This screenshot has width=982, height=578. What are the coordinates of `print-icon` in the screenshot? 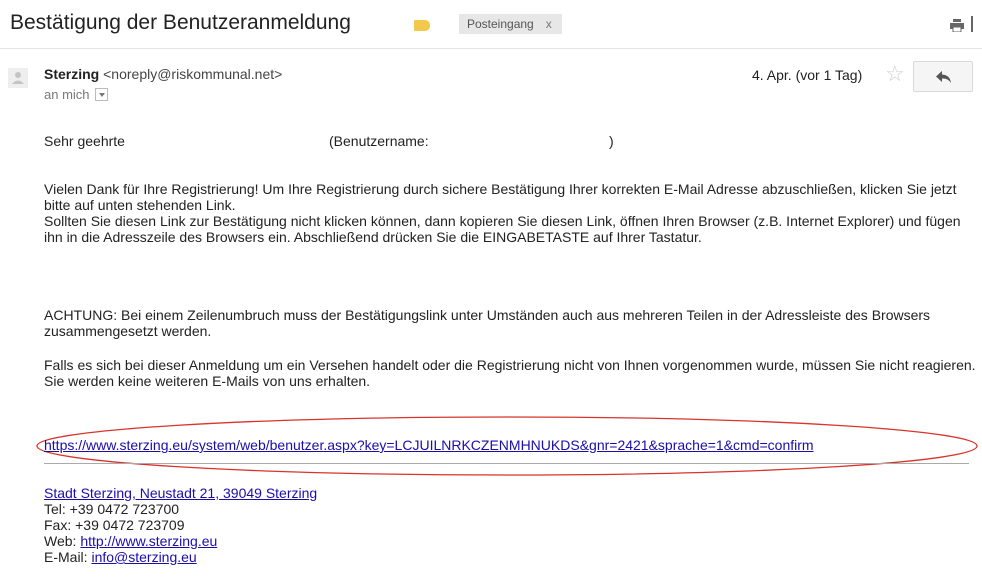 It's located at (957, 28).